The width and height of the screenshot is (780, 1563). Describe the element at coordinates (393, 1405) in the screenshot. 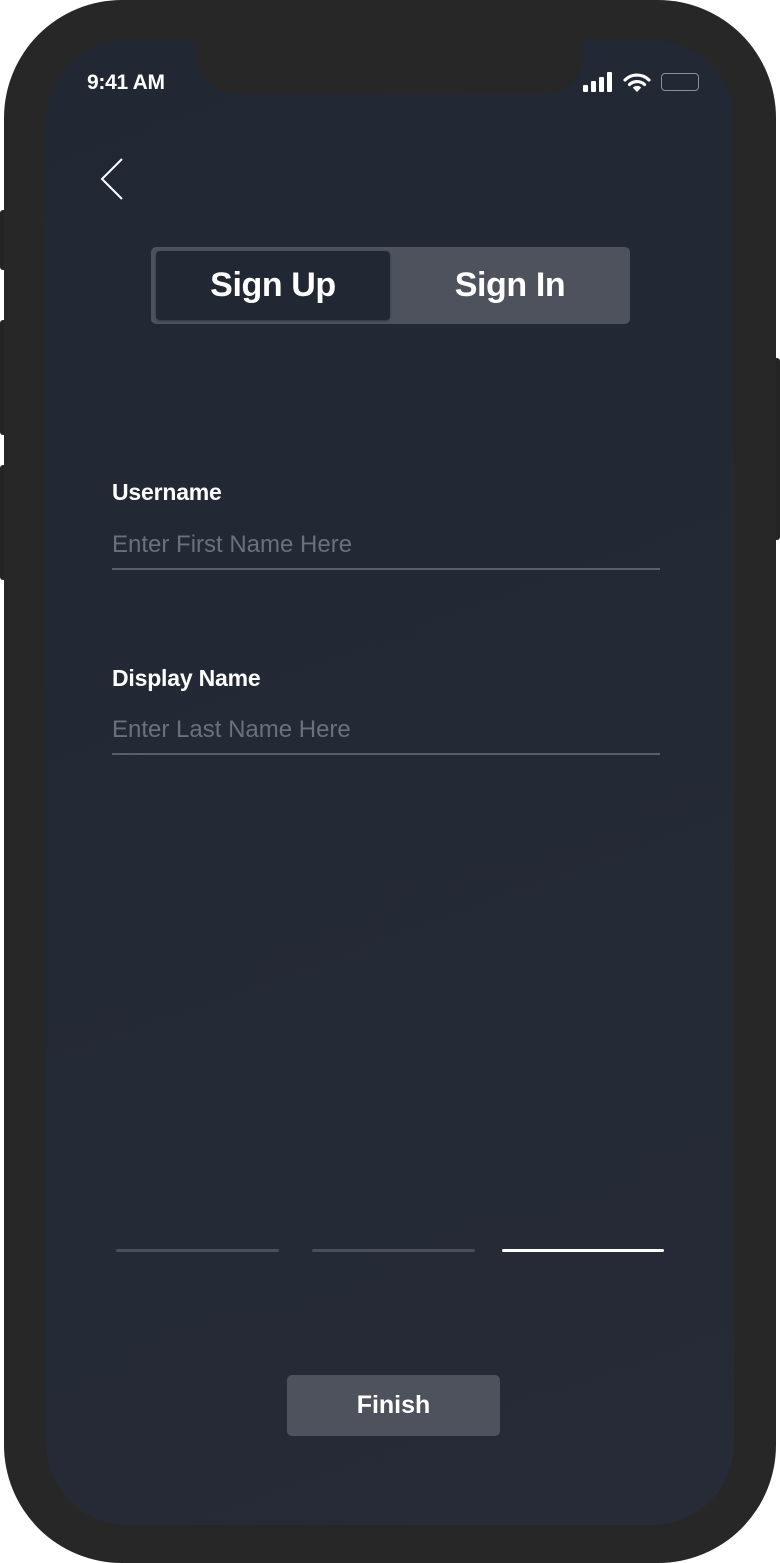

I see `finish-button: Finish` at that location.